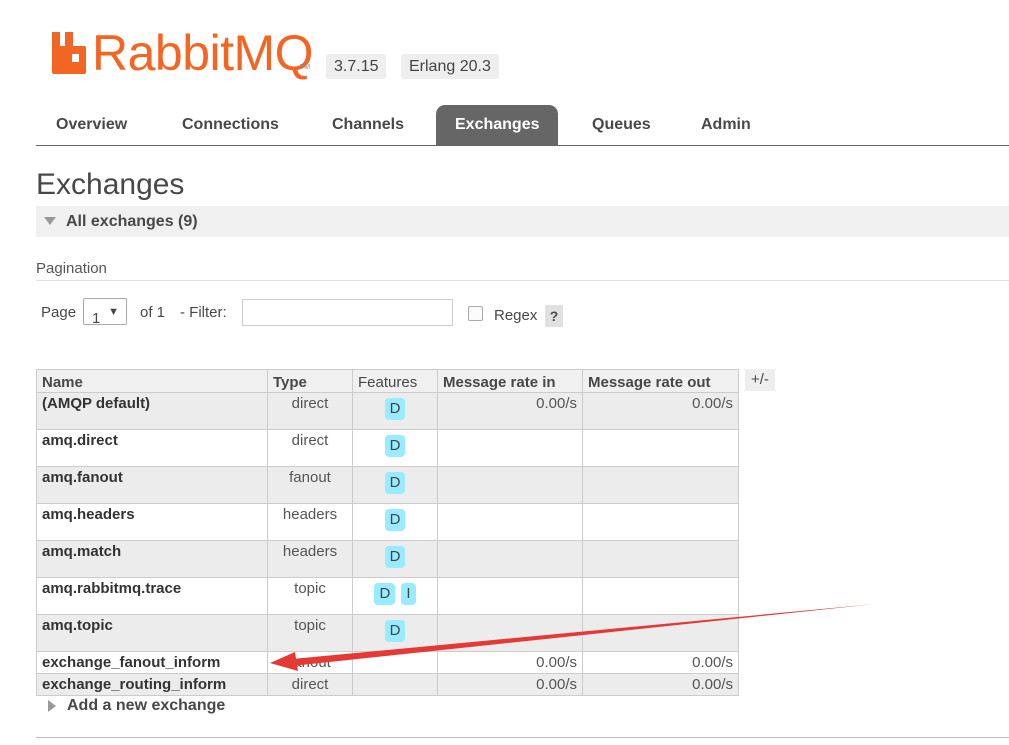 Image resolution: width=1009 pixels, height=745 pixels. What do you see at coordinates (510, 381) in the screenshot?
I see `col-rate-in-header: Message rate in` at bounding box center [510, 381].